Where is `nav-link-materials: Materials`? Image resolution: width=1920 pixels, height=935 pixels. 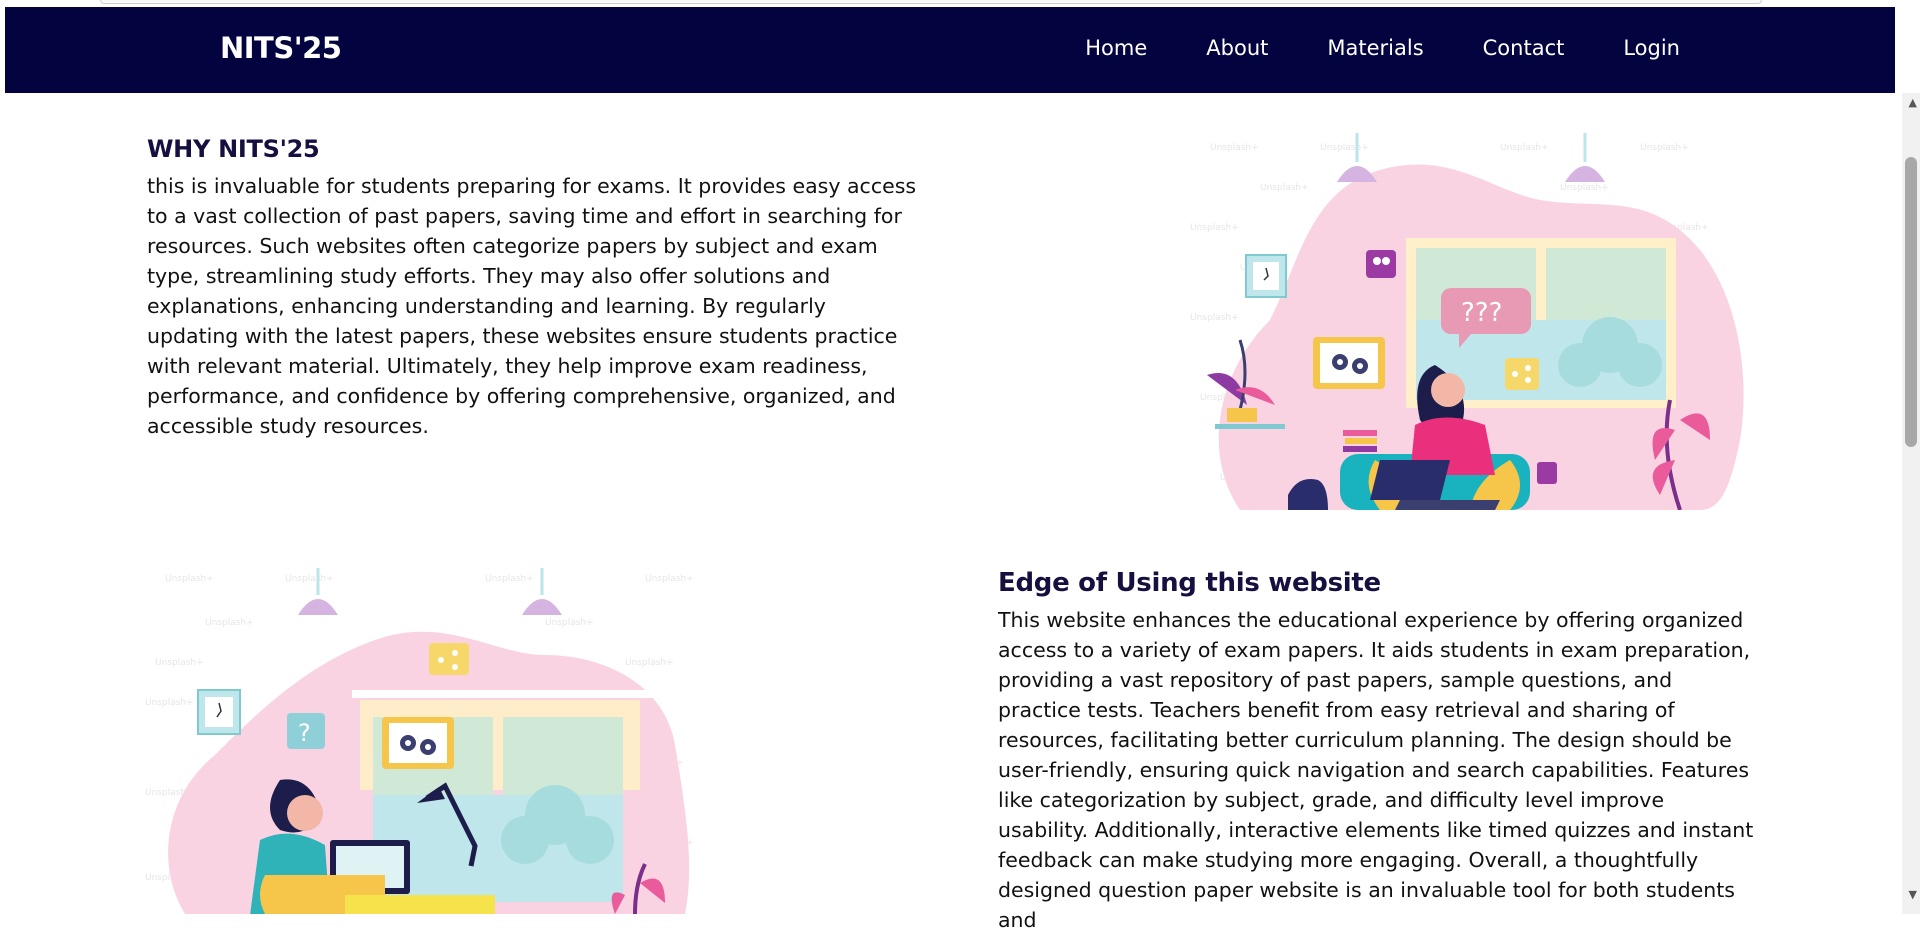 nav-link-materials: Materials is located at coordinates (1375, 48).